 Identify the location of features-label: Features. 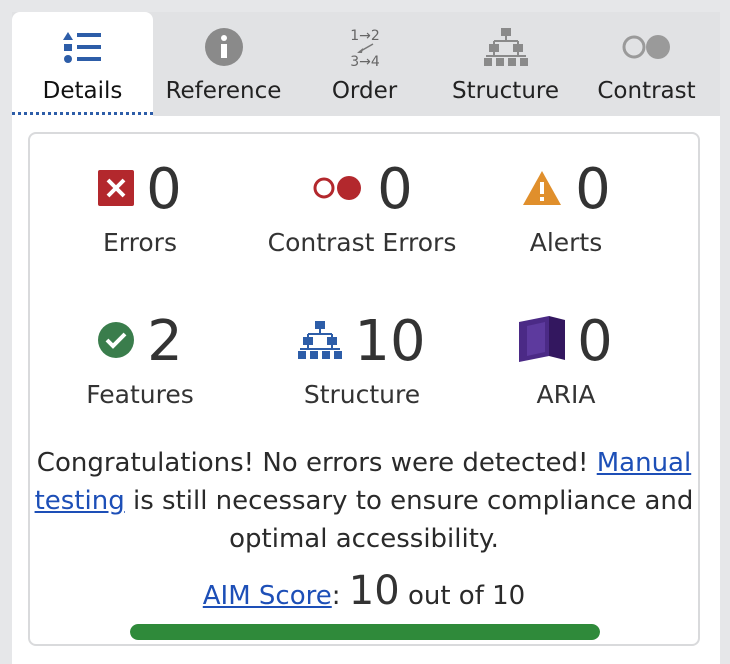
(140, 394).